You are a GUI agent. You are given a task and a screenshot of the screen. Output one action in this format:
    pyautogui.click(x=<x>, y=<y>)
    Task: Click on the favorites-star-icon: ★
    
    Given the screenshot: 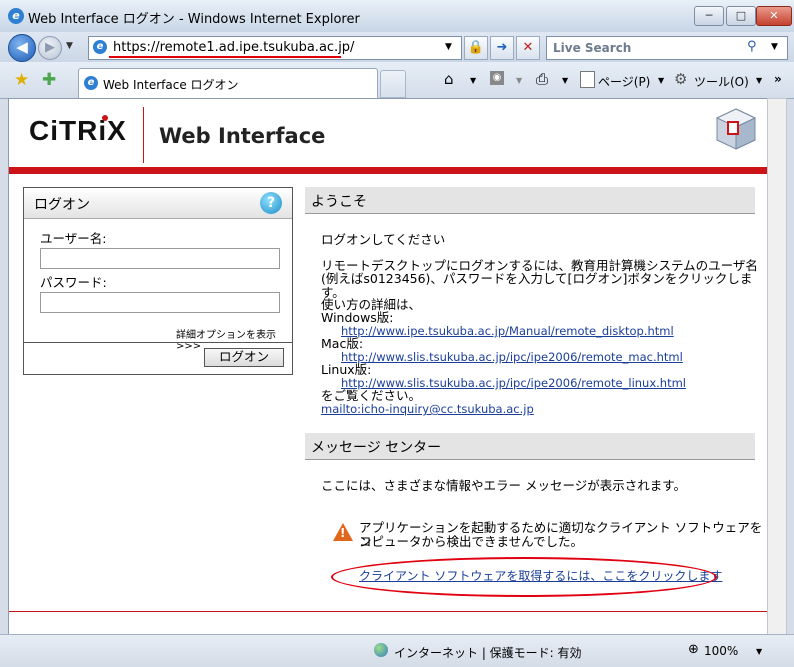 What is the action you would take?
    pyautogui.click(x=21, y=80)
    